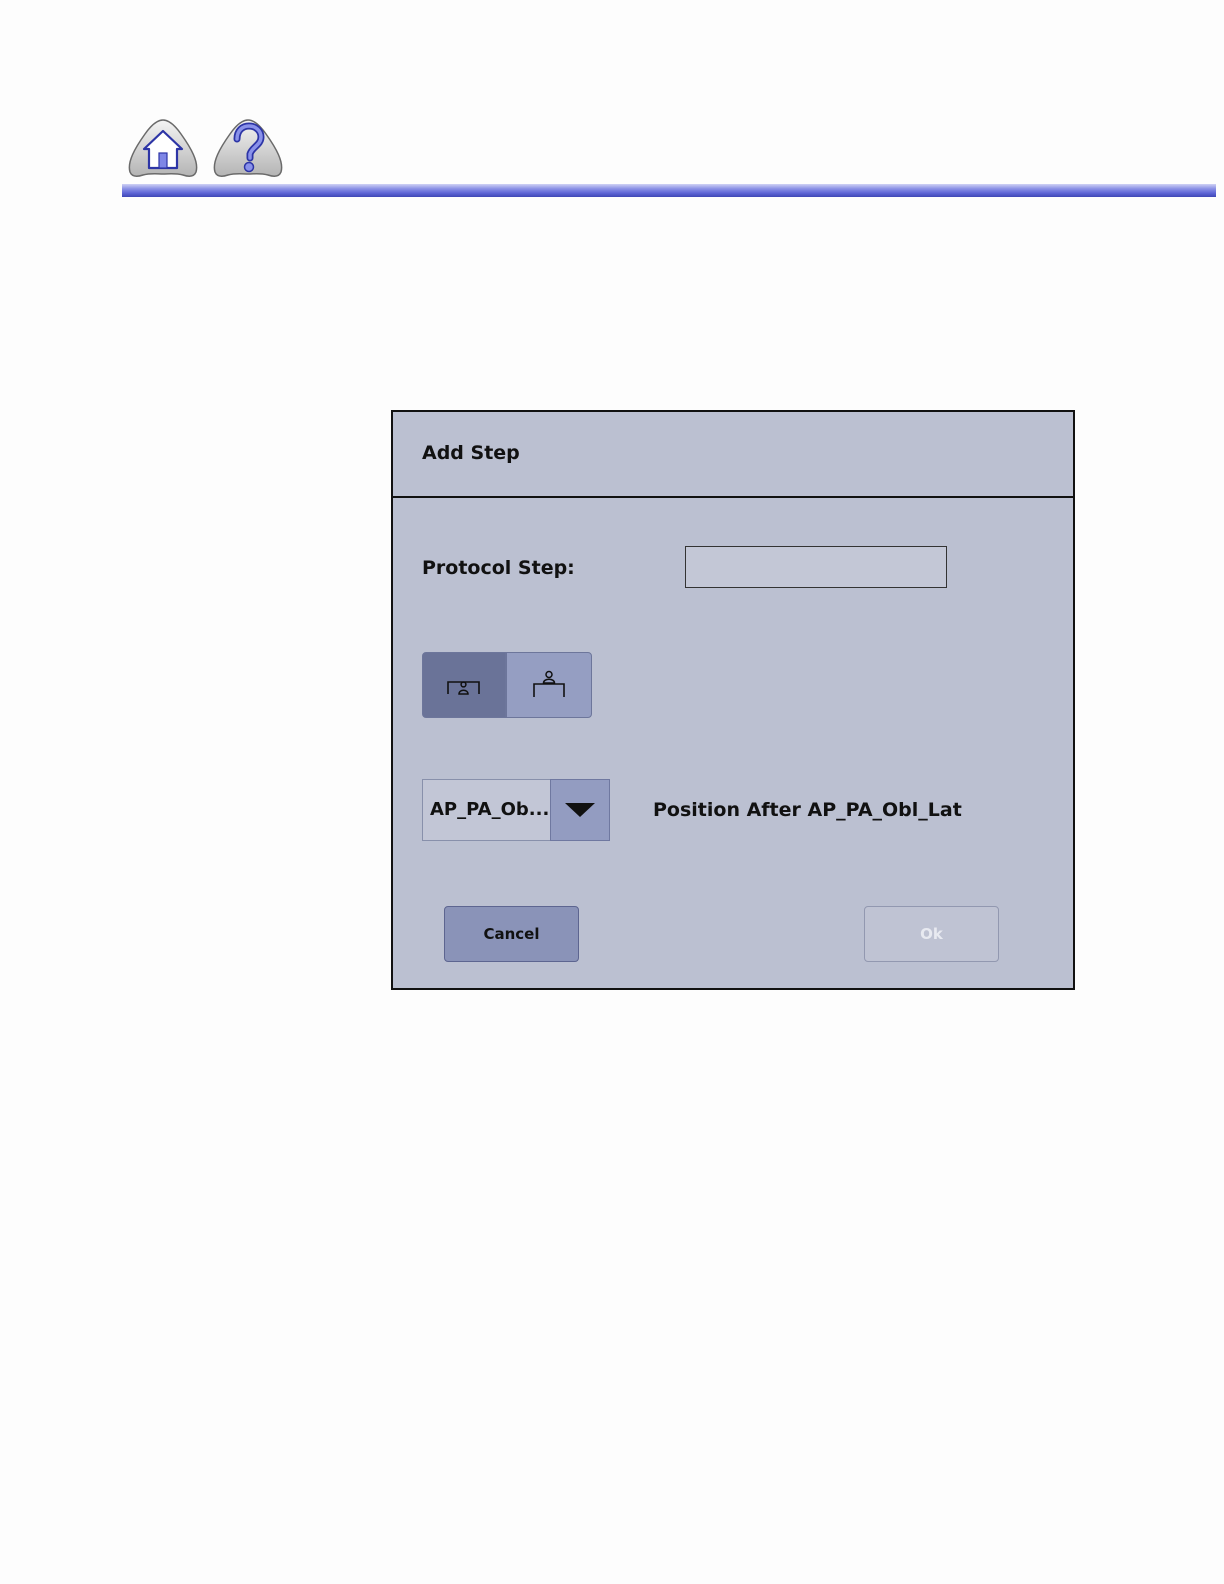 This screenshot has height=1584, width=1224. What do you see at coordinates (931, 934) in the screenshot?
I see `ok-button: Ok` at bounding box center [931, 934].